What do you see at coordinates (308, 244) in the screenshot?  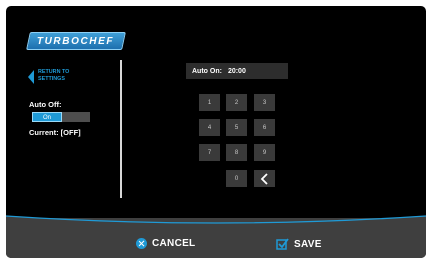 I see `save-label: SAVE` at bounding box center [308, 244].